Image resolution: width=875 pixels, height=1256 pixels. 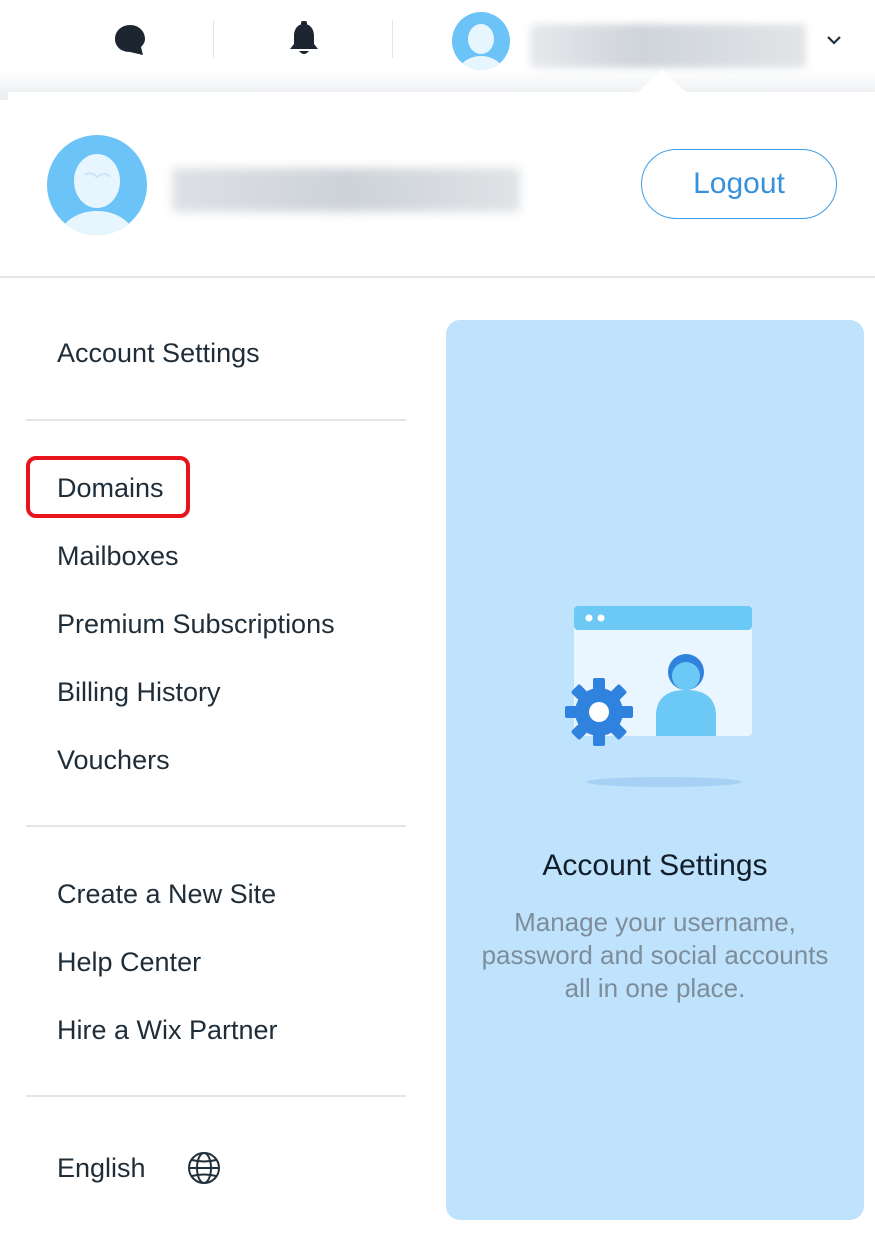 I want to click on header-divider, so click(x=437, y=277).